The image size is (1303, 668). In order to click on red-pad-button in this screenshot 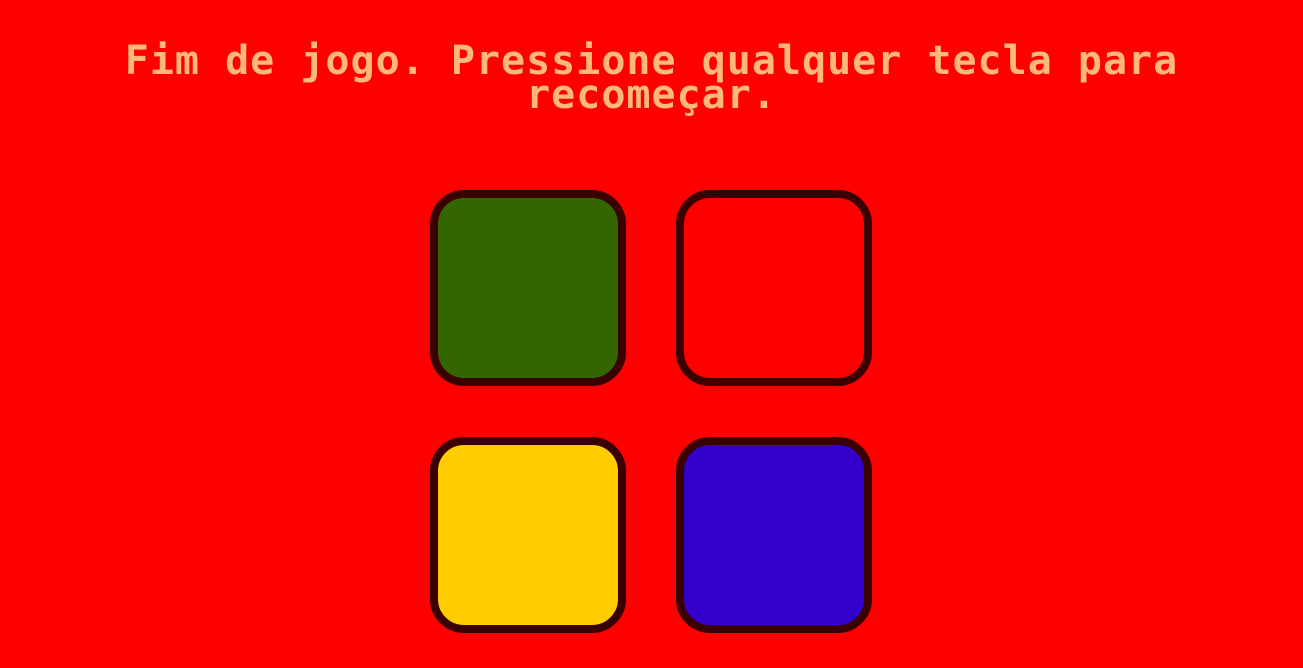, I will do `click(774, 288)`.